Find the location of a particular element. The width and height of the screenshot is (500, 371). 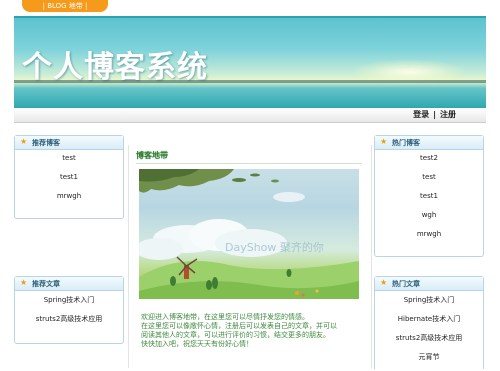

login-link: 登录 is located at coordinates (421, 114).